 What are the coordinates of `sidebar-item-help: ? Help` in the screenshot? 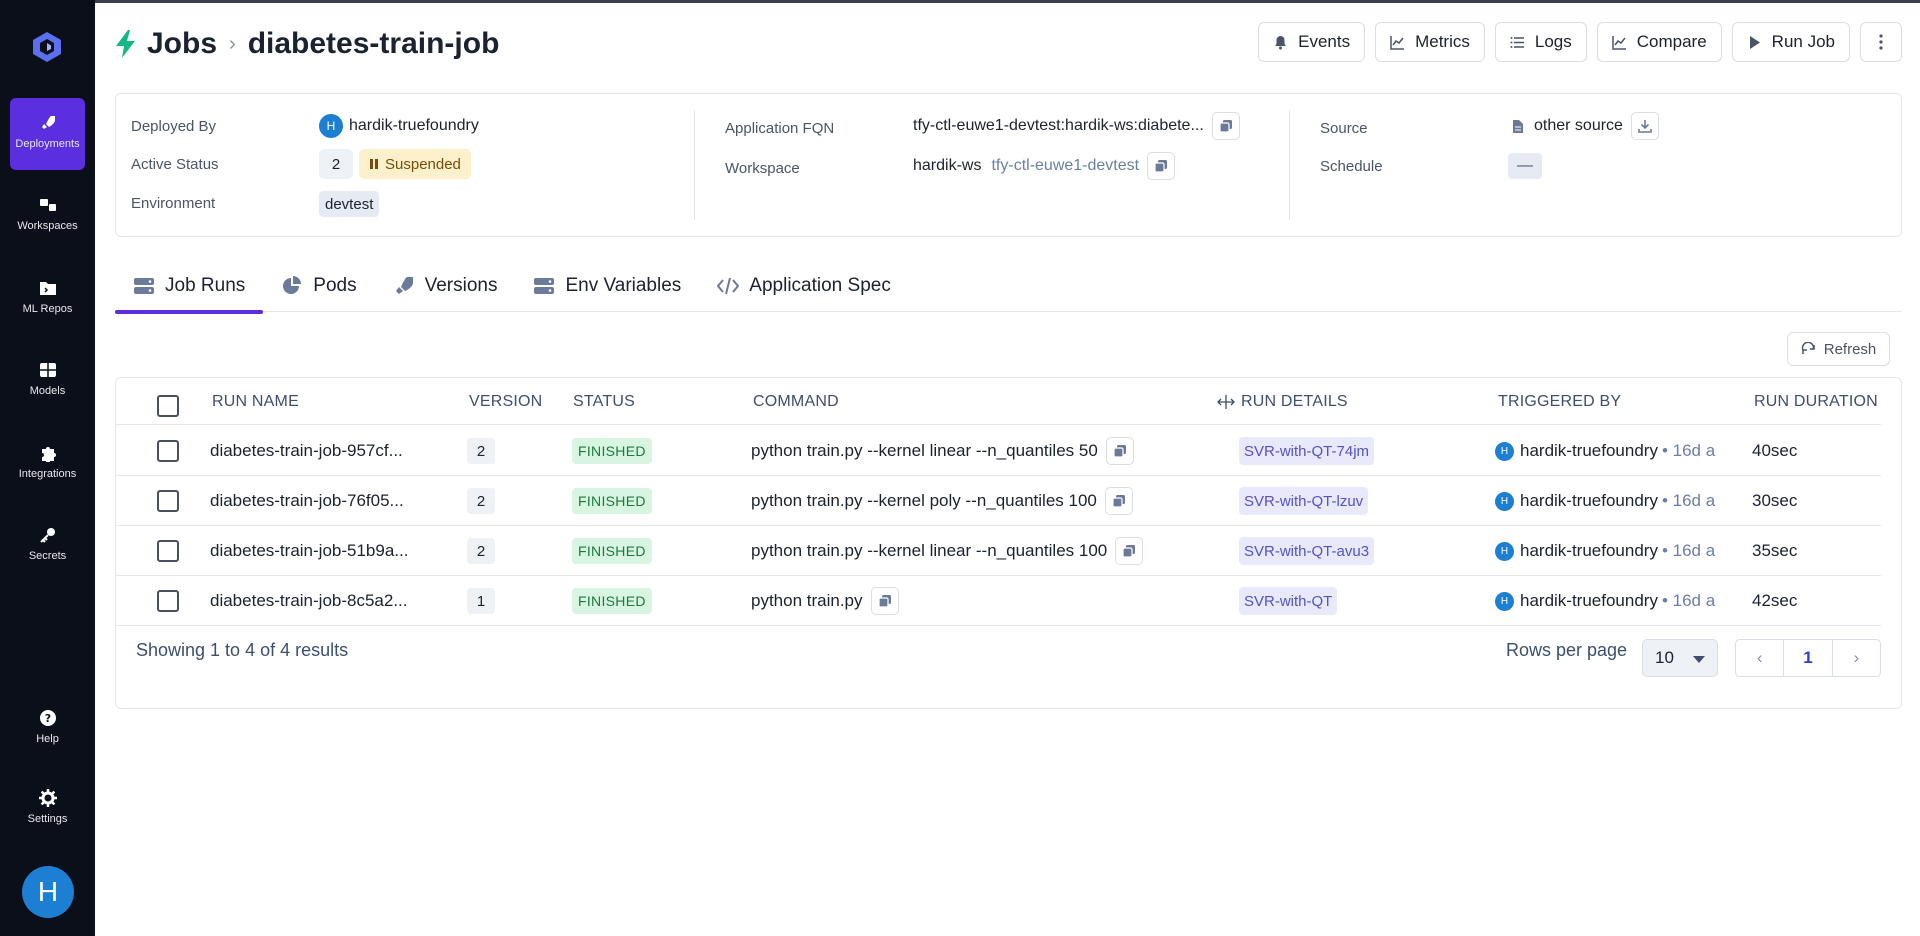 It's located at (47, 729).